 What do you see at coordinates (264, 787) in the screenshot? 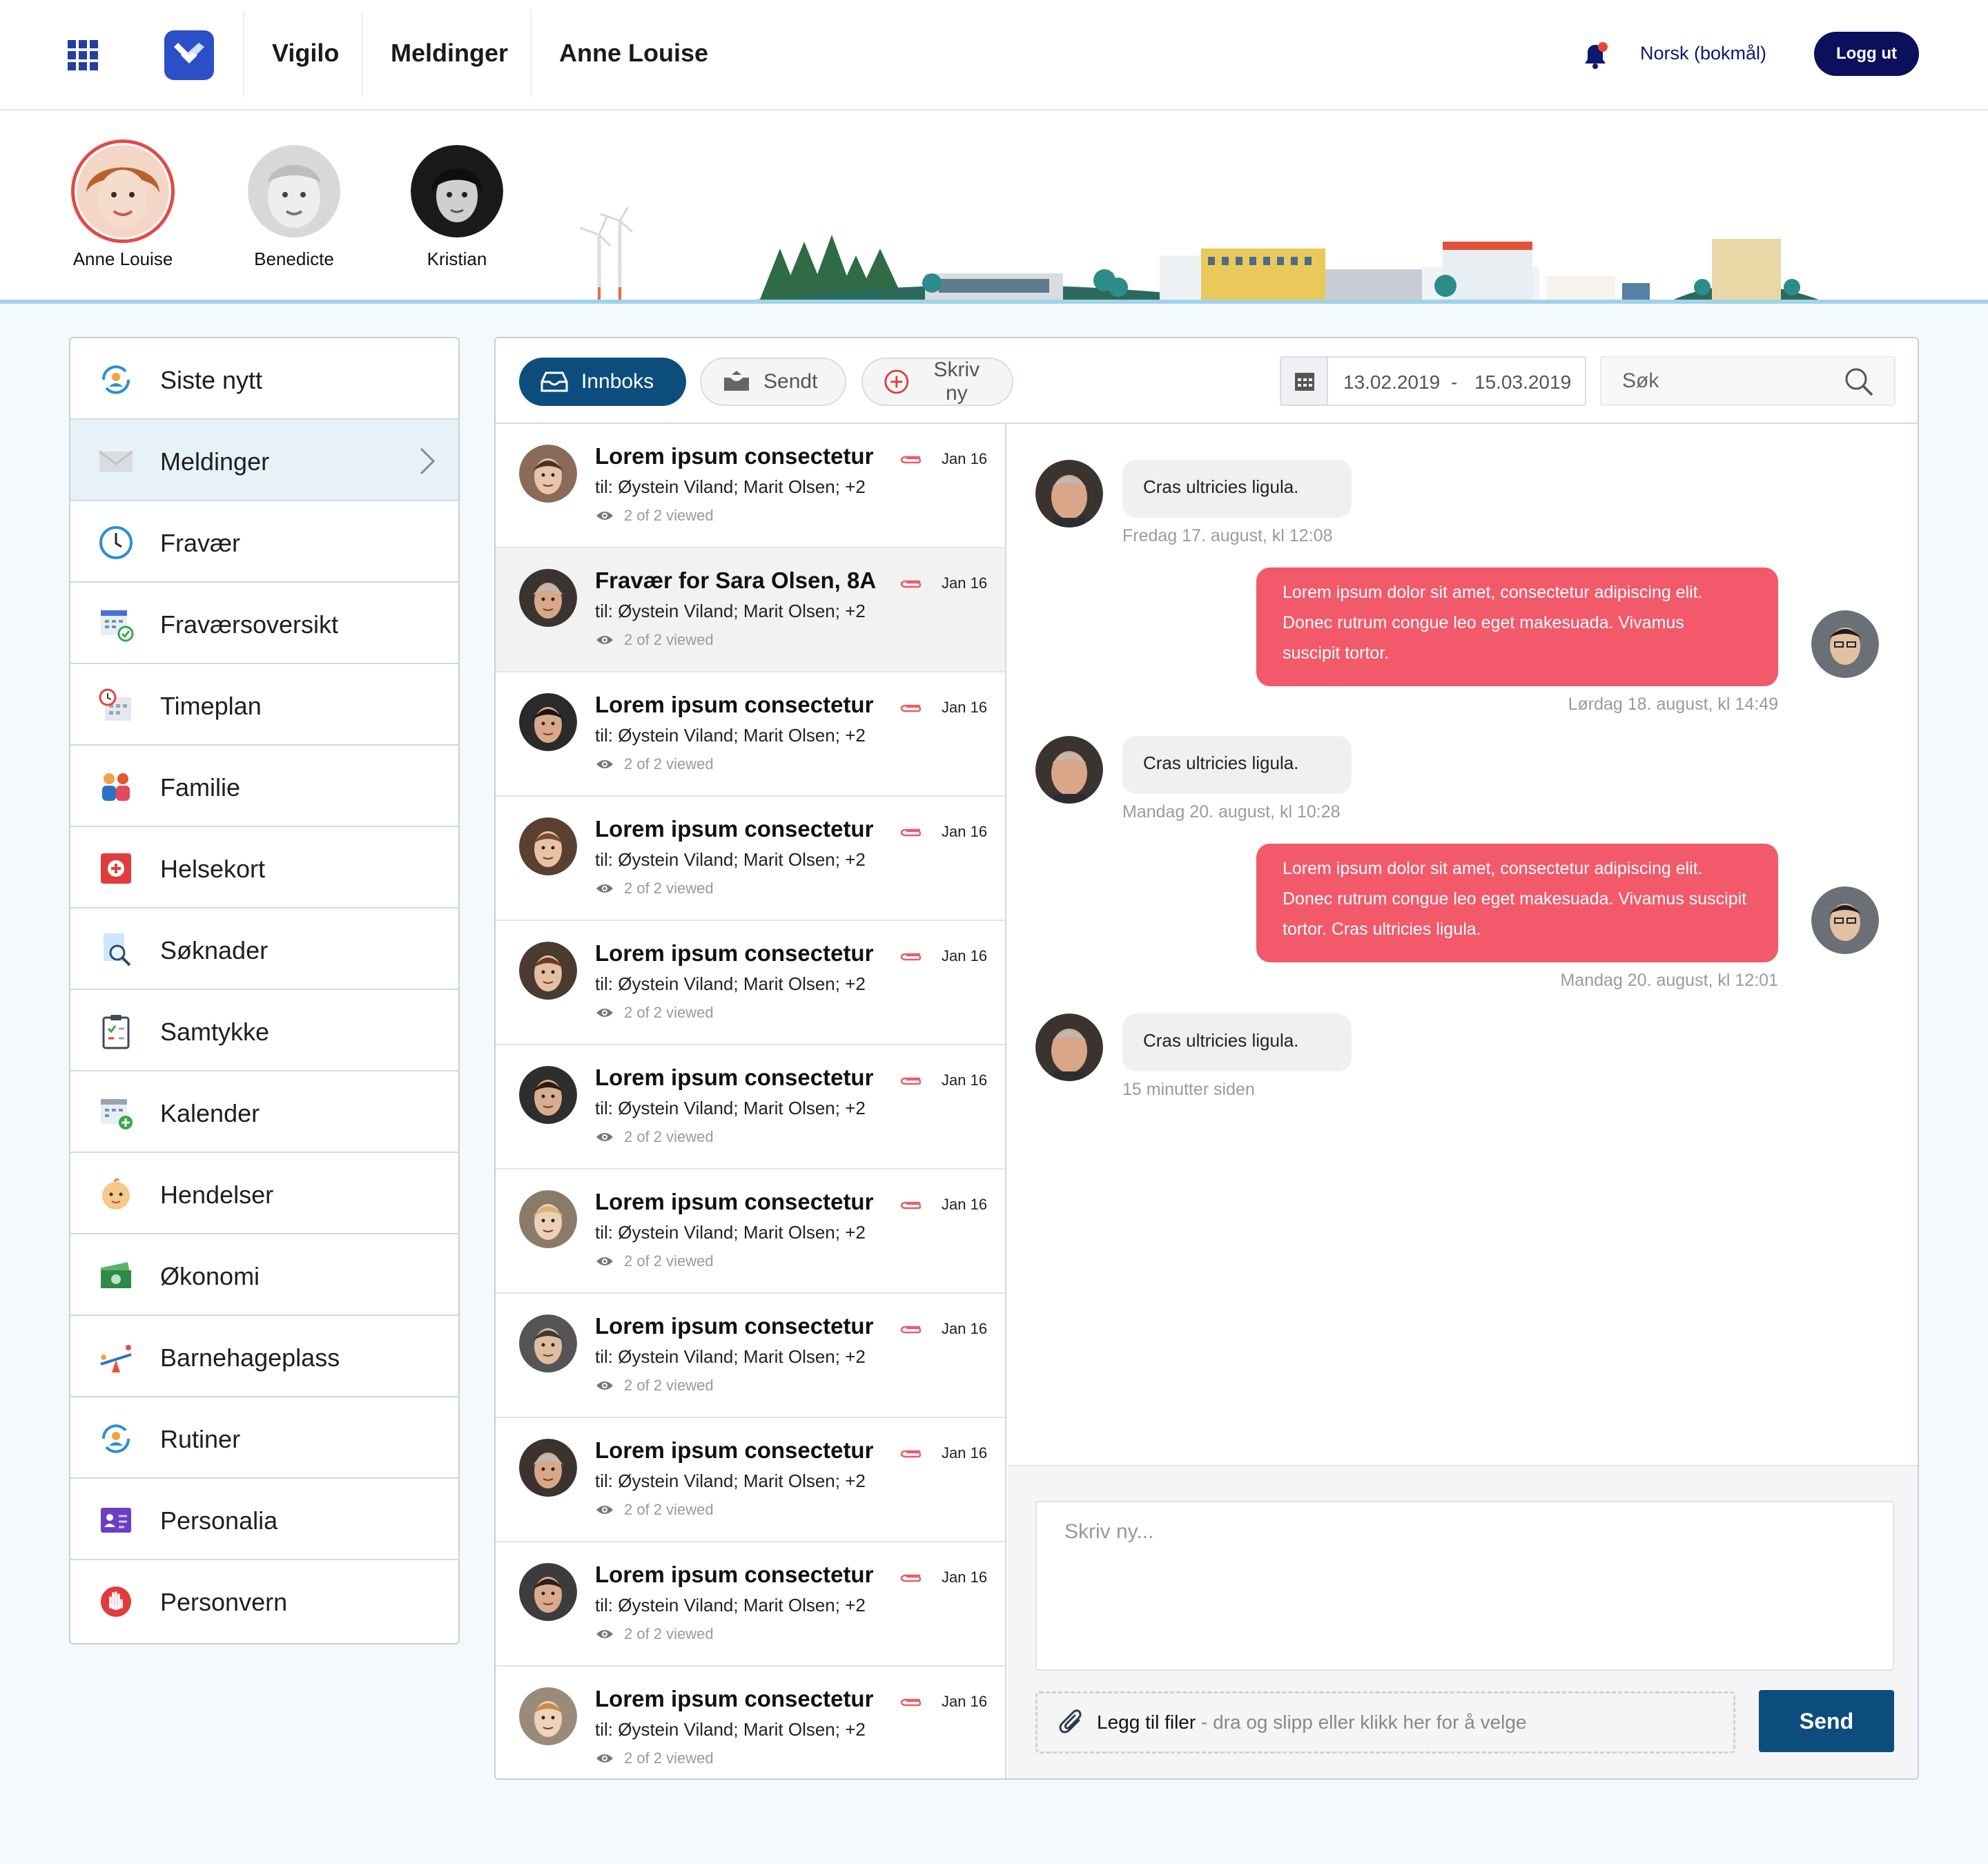
I see `sidebar-item-familie: Familie` at bounding box center [264, 787].